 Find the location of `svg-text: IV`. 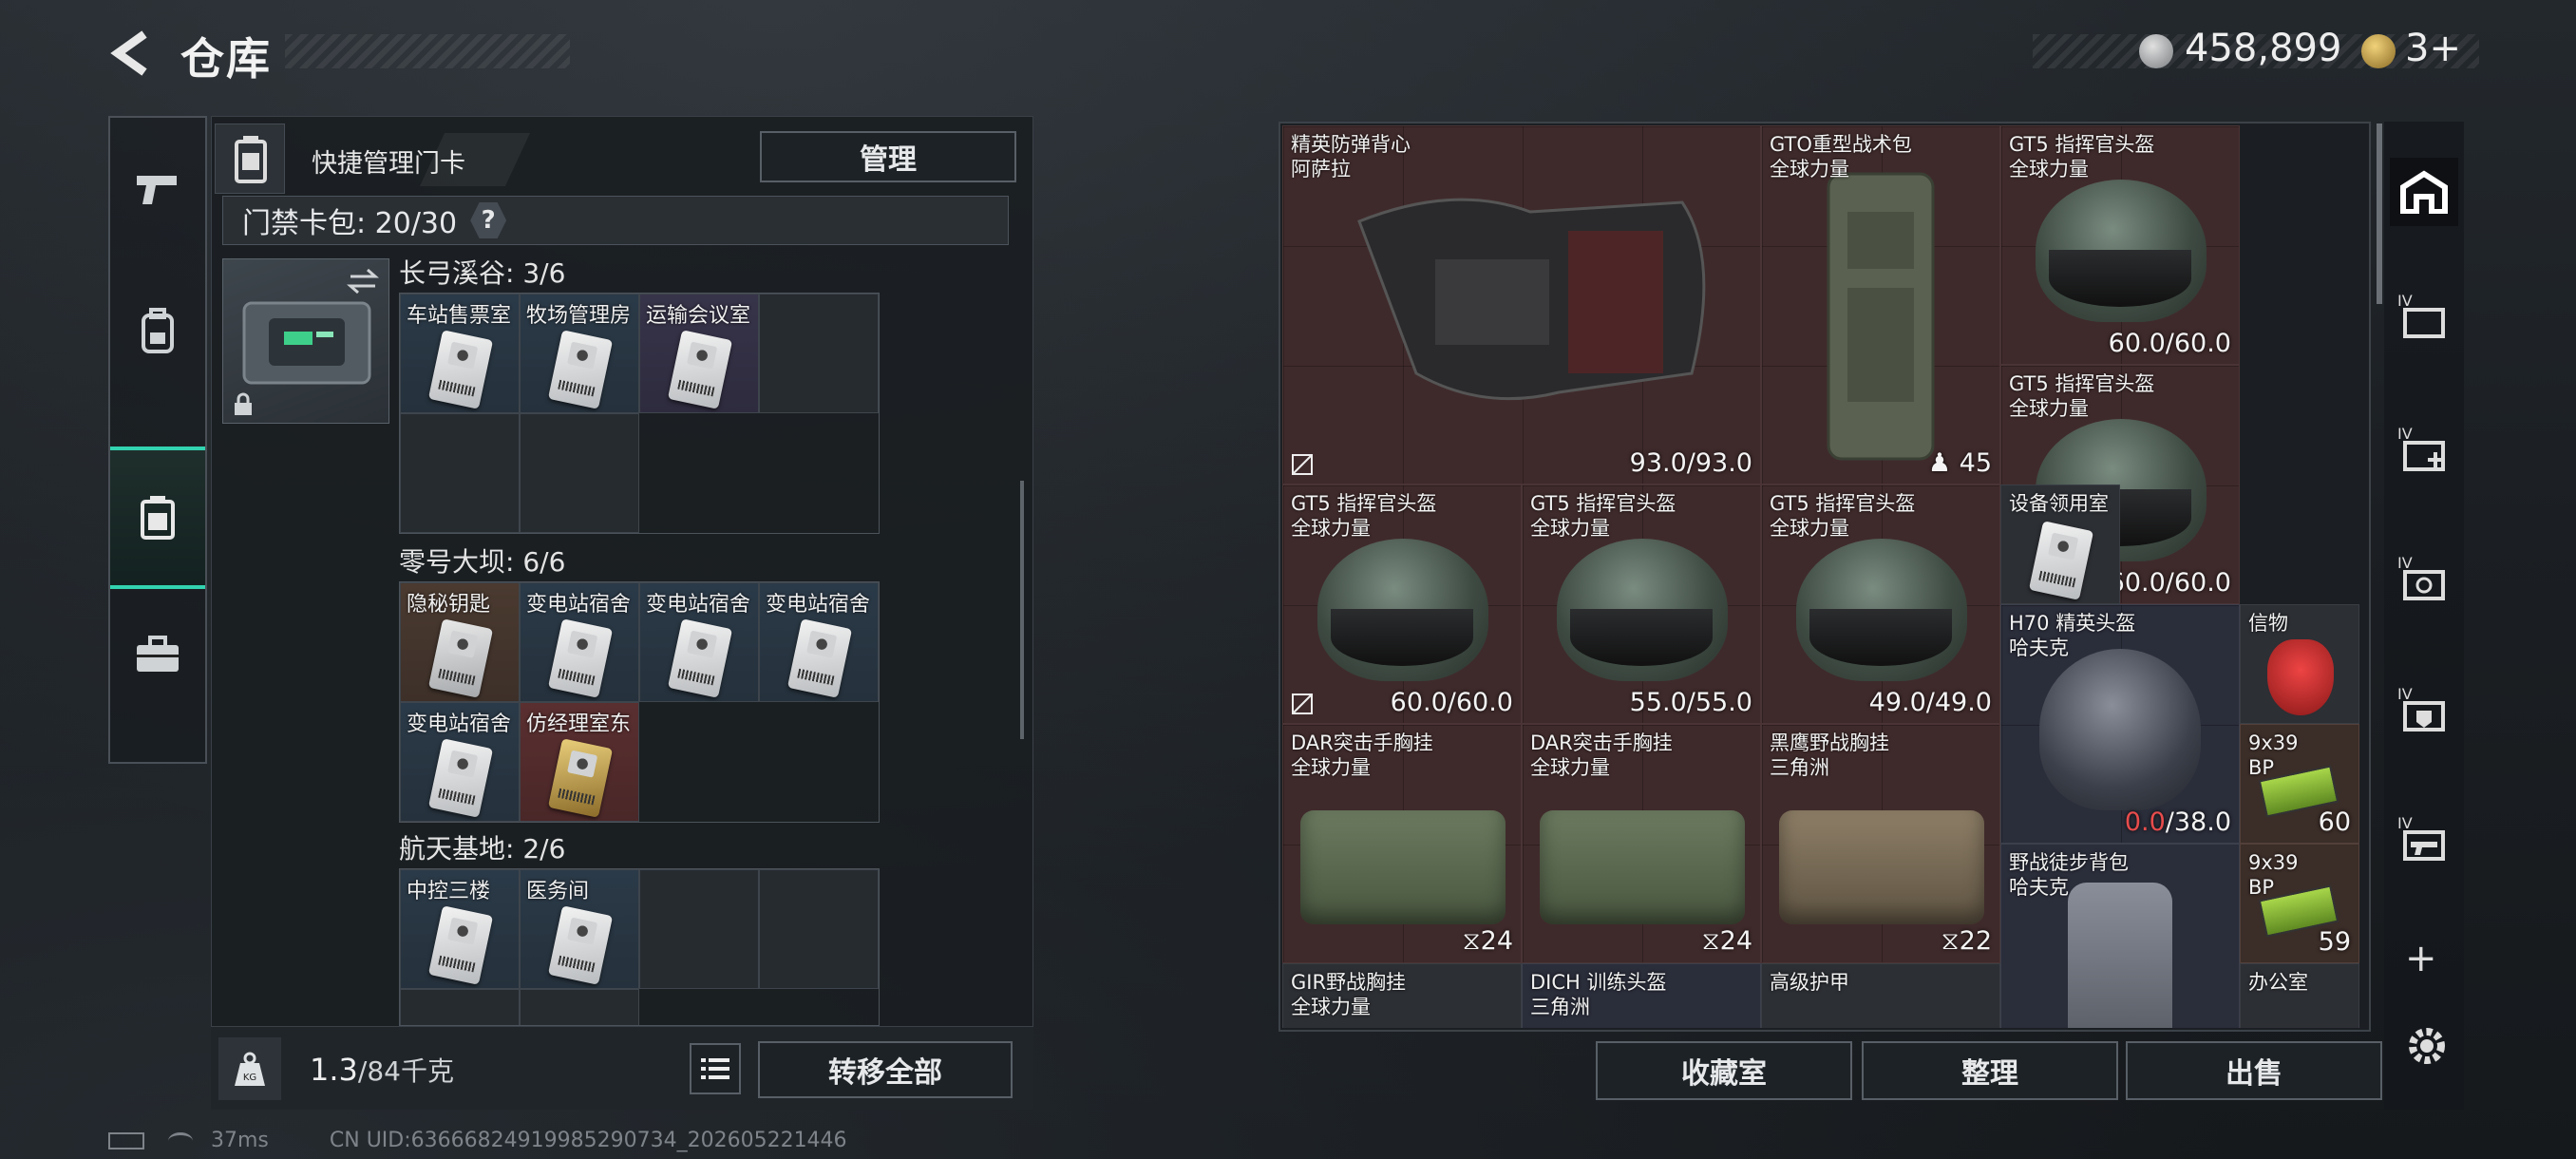

svg-text: IV is located at coordinates (2405, 823).